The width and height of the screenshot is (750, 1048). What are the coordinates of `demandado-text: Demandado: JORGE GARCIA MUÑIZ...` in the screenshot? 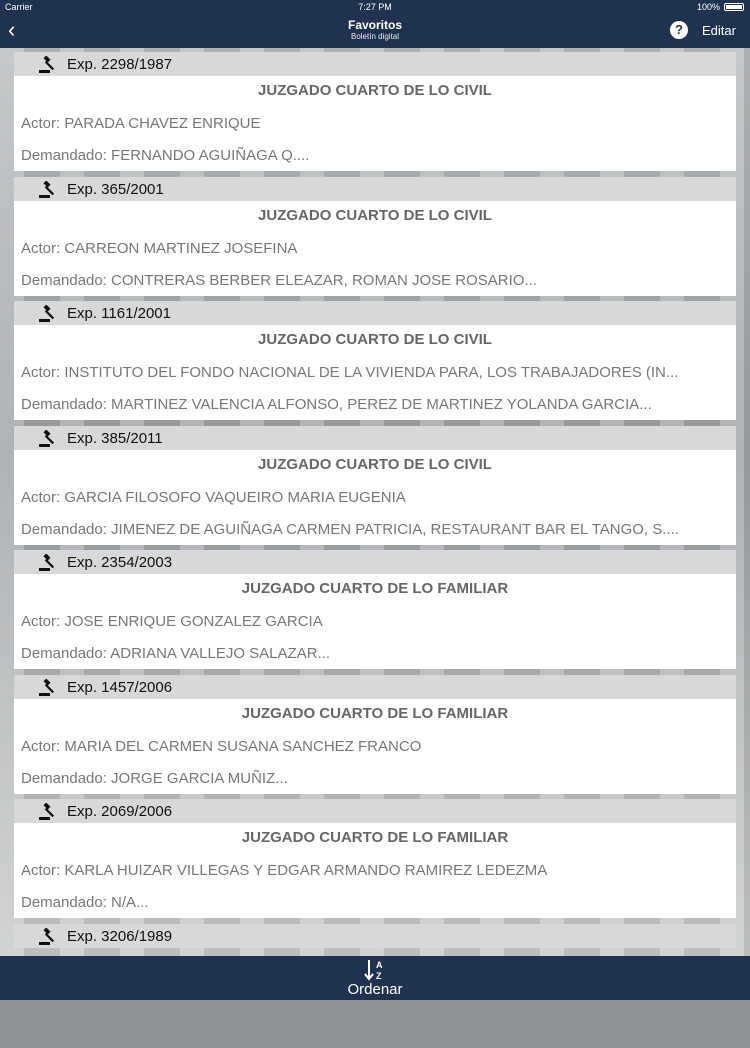 It's located at (154, 778).